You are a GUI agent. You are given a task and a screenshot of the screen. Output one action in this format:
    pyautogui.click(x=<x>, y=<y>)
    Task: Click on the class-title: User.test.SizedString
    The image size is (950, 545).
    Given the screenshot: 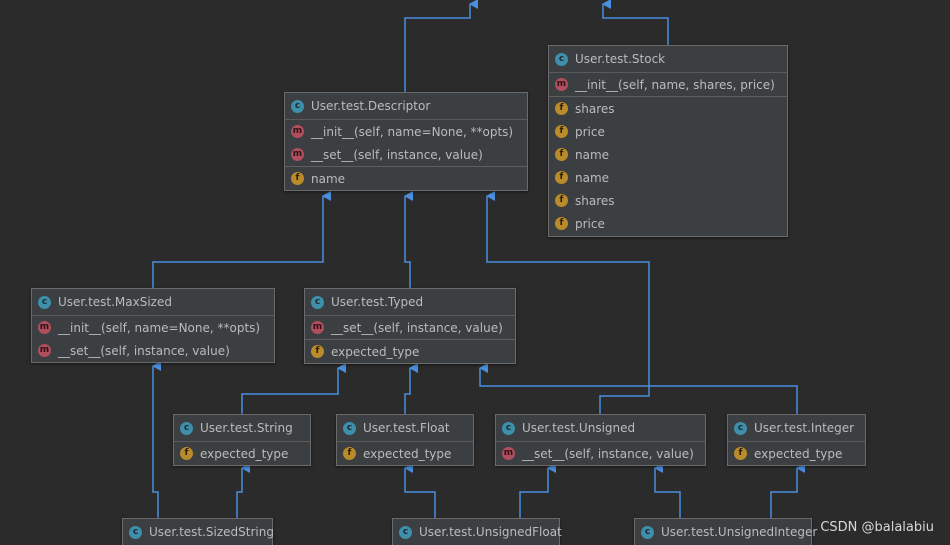 What is the action you would take?
    pyautogui.click(x=211, y=532)
    